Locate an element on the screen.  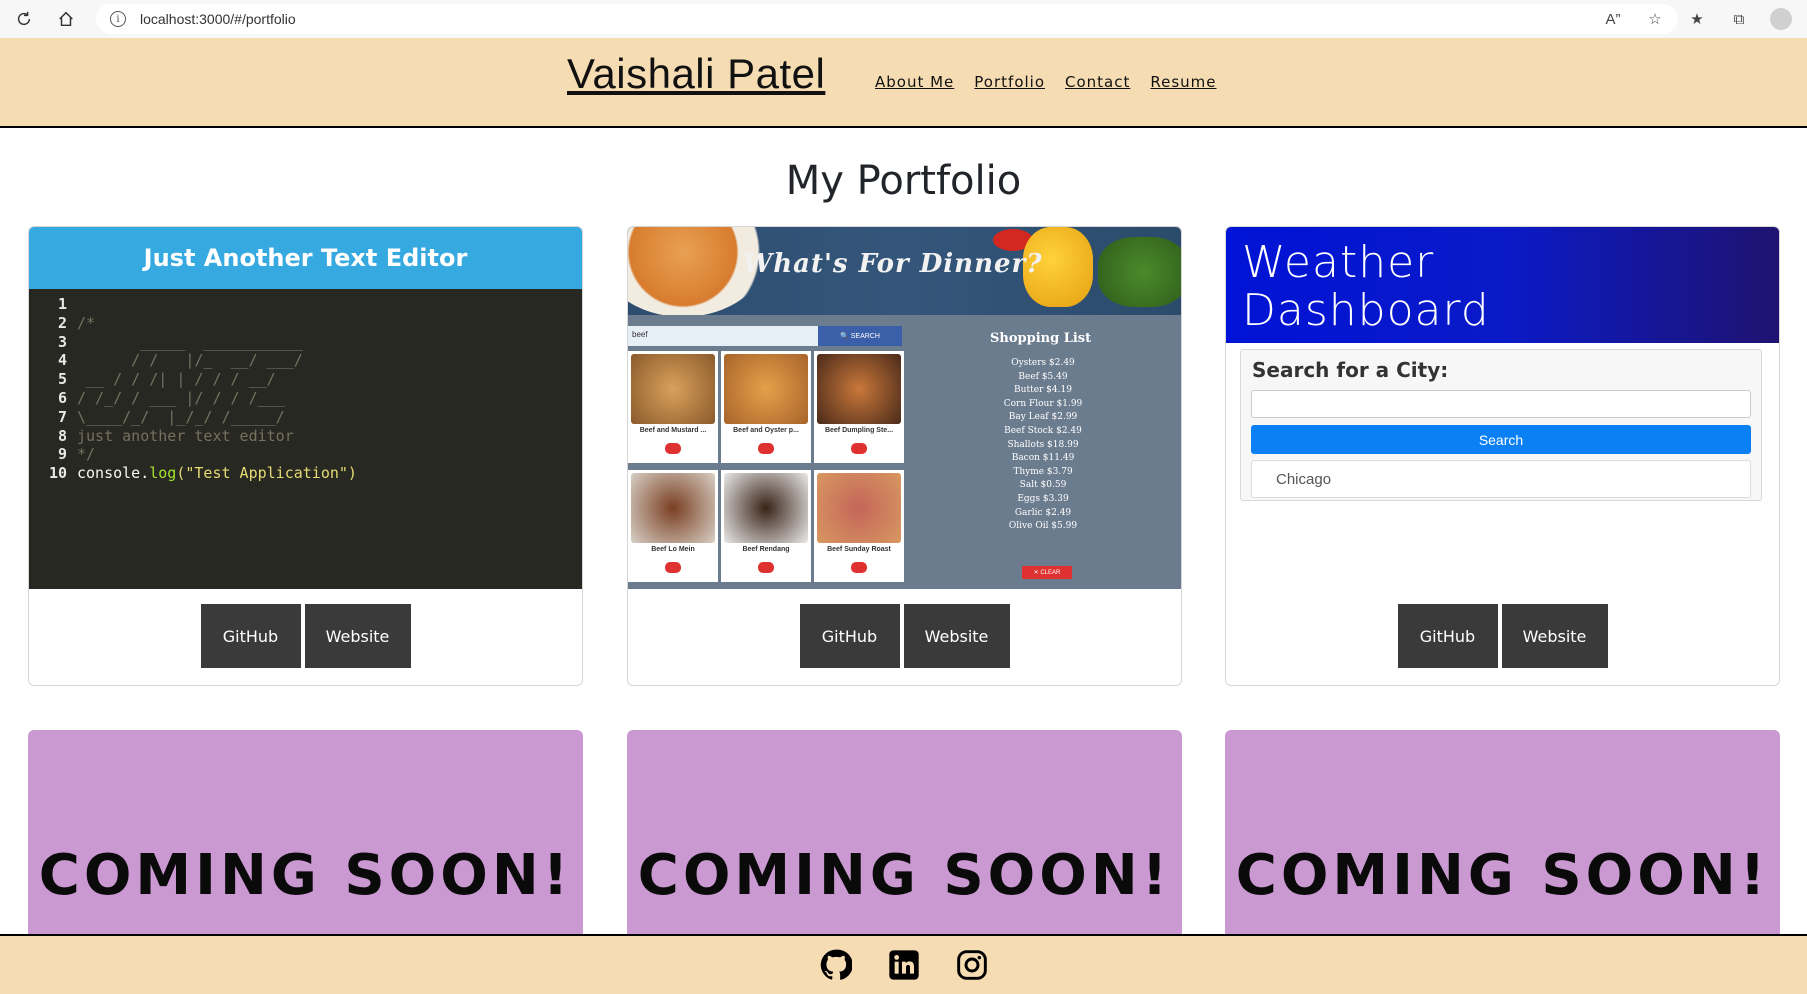
weather-history-city: Chicago is located at coordinates (1501, 479).